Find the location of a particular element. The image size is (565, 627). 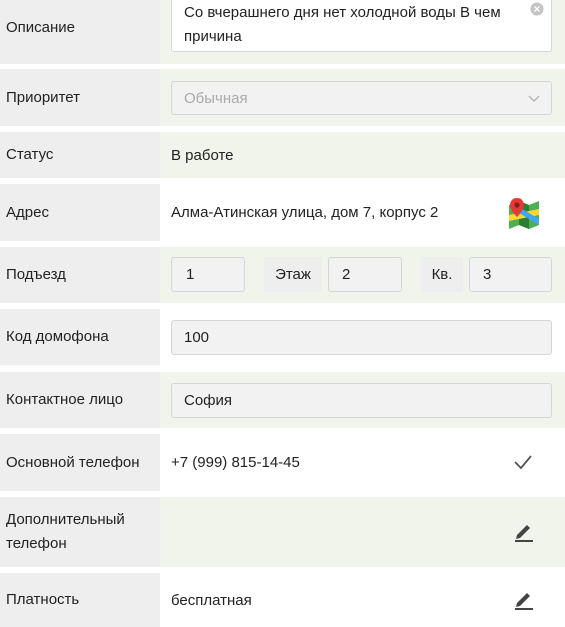

intercom-row: Код домофона 100 is located at coordinates (282, 337).